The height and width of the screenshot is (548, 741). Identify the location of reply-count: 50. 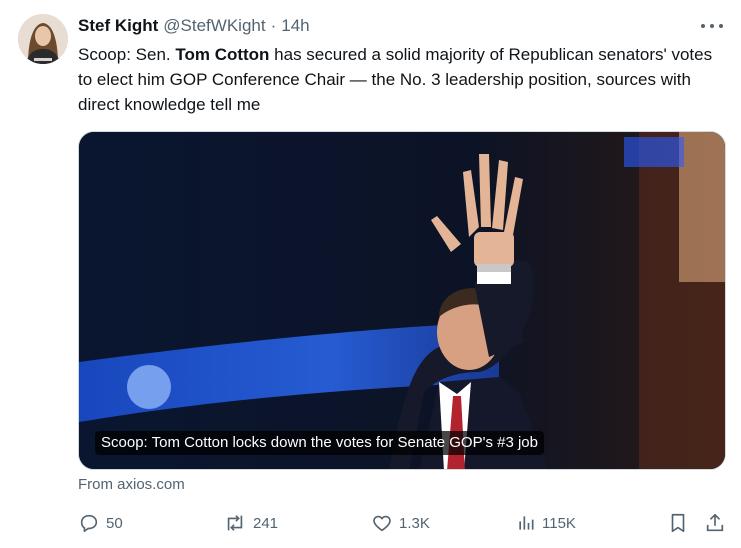
(114, 523).